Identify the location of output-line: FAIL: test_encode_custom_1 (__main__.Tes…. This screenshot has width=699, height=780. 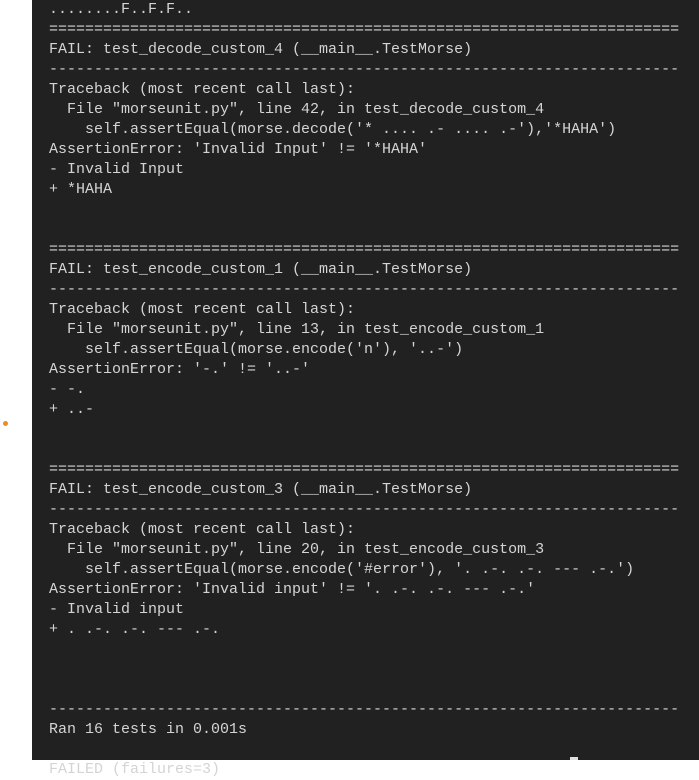
(261, 269).